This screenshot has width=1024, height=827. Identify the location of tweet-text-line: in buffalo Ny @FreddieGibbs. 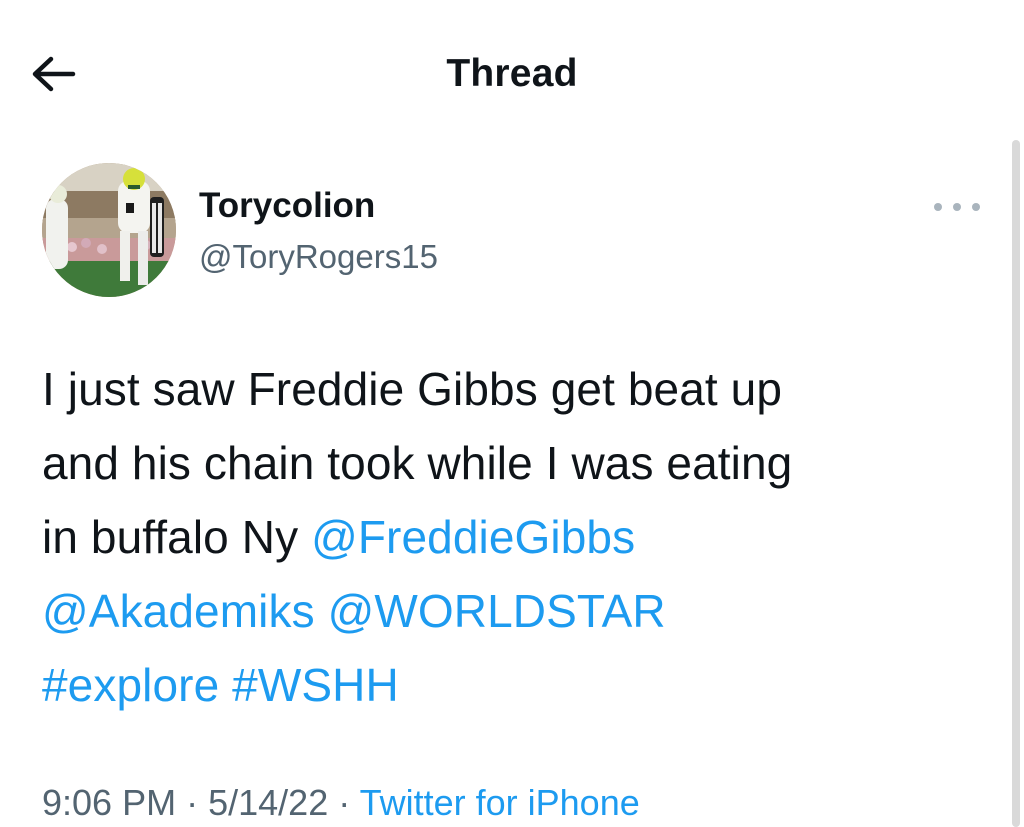
(497, 537).